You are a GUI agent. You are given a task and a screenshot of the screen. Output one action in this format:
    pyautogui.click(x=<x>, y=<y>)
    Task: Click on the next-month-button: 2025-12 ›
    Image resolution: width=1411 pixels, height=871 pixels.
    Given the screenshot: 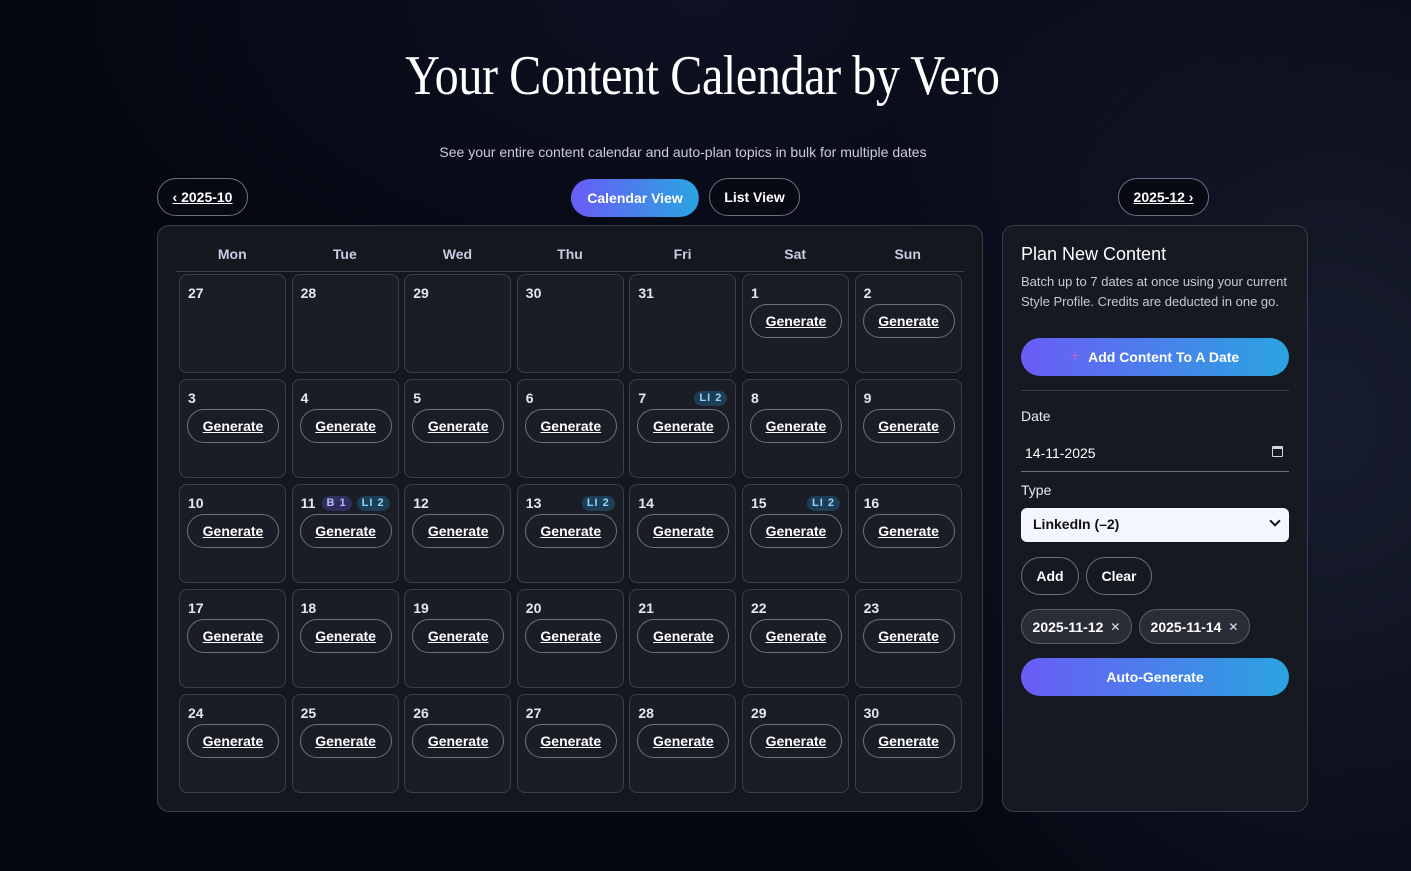 What is the action you would take?
    pyautogui.click(x=1163, y=197)
    